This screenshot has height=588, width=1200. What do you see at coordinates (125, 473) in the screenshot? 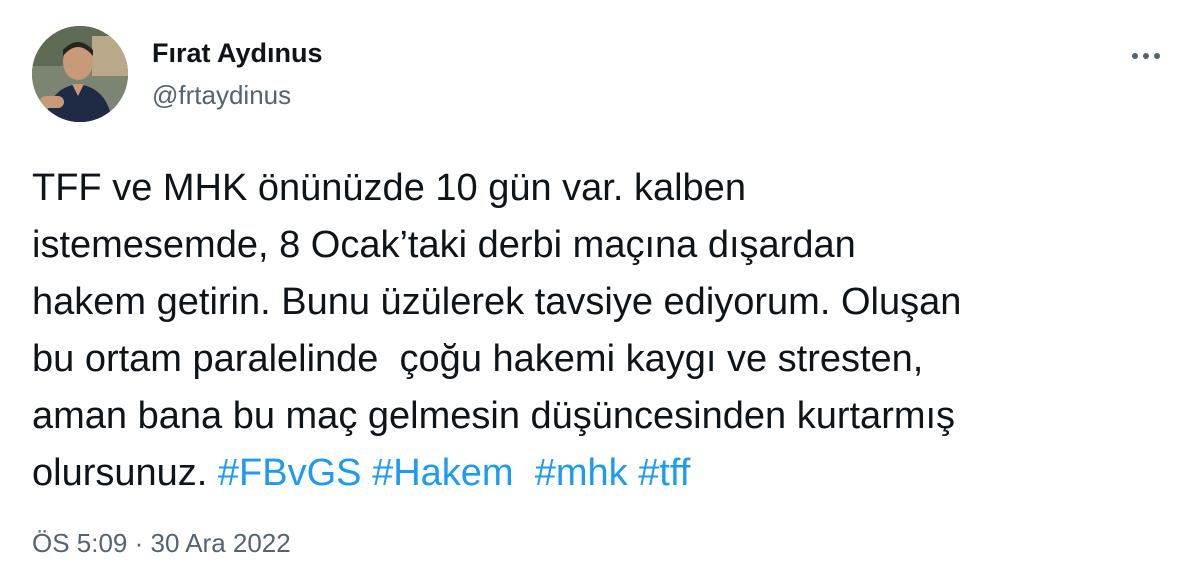
I see `tweet-line: olursunuz.` at bounding box center [125, 473].